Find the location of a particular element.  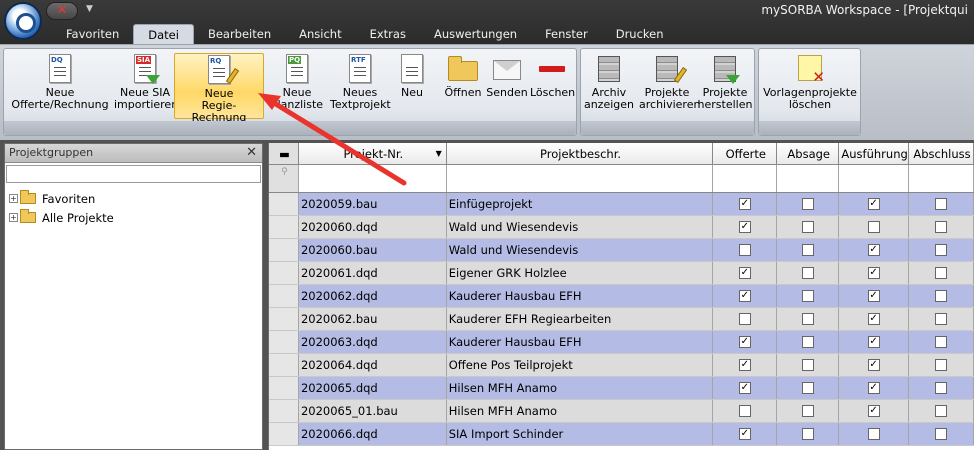

archiv-anzeigen-button: Archiv anzeigen is located at coordinates (609, 86).